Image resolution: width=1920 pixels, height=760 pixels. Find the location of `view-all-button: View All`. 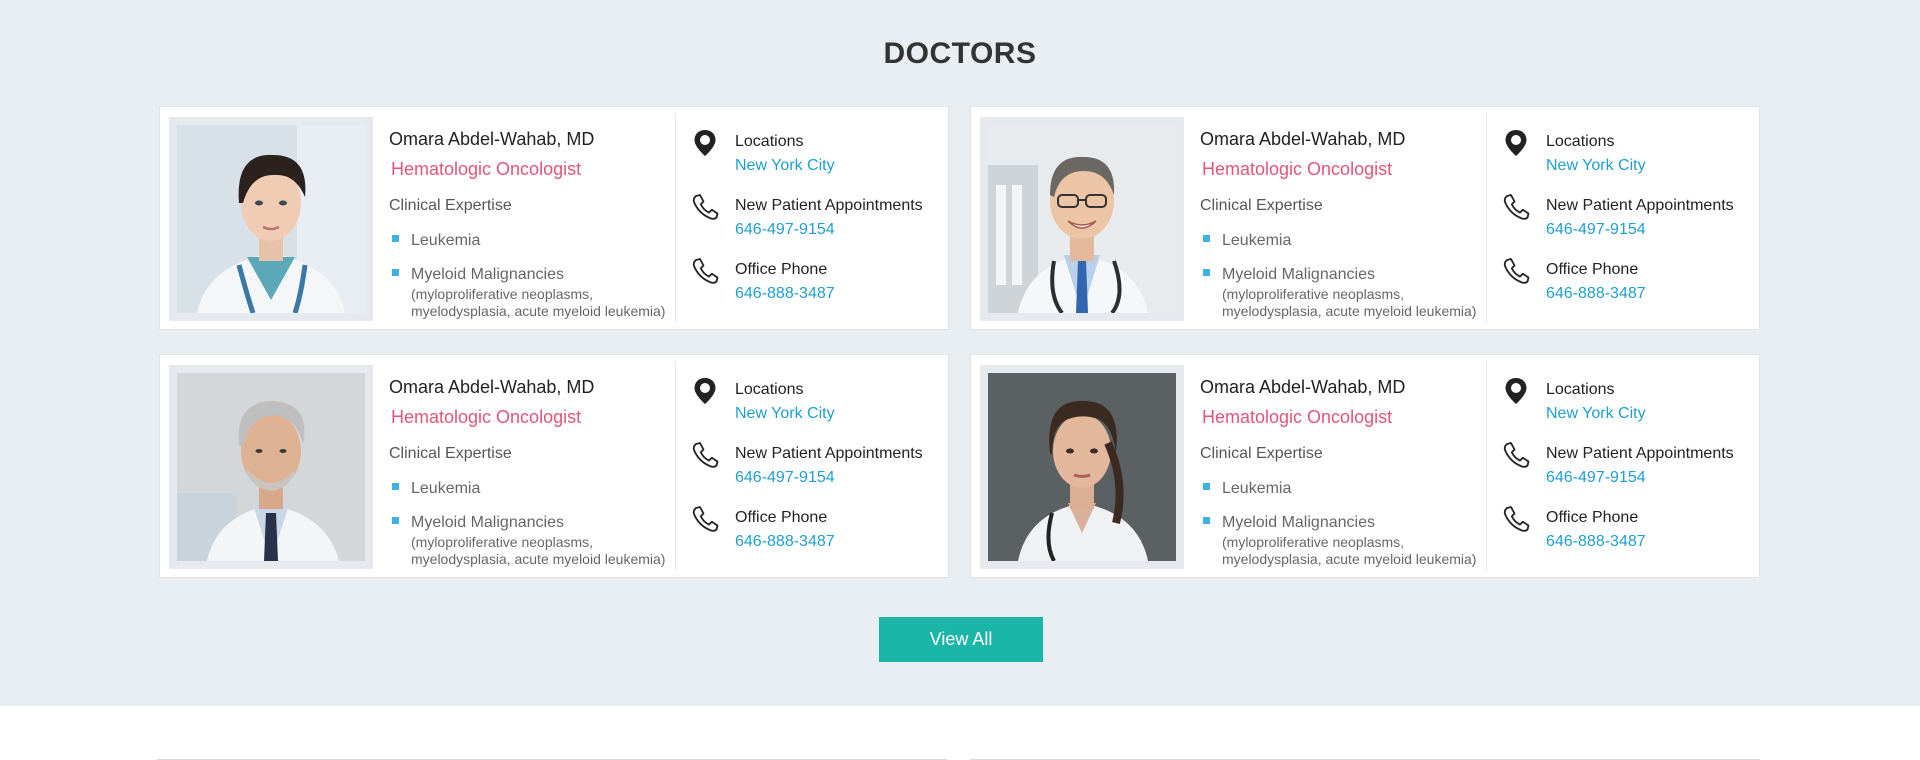

view-all-button: View All is located at coordinates (961, 639).